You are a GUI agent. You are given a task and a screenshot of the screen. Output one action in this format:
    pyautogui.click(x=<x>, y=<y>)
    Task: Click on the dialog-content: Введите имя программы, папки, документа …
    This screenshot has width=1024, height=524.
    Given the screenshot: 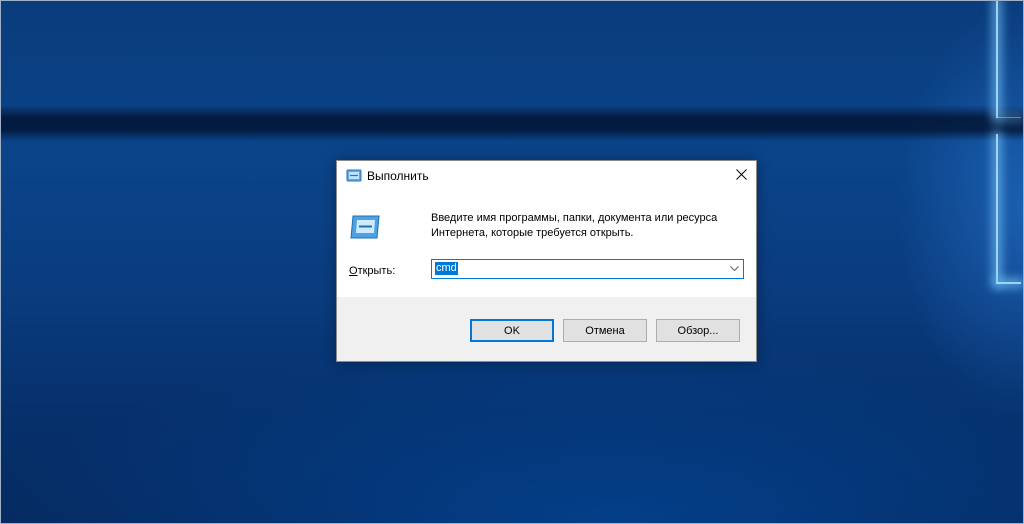 What is the action you would take?
    pyautogui.click(x=546, y=243)
    